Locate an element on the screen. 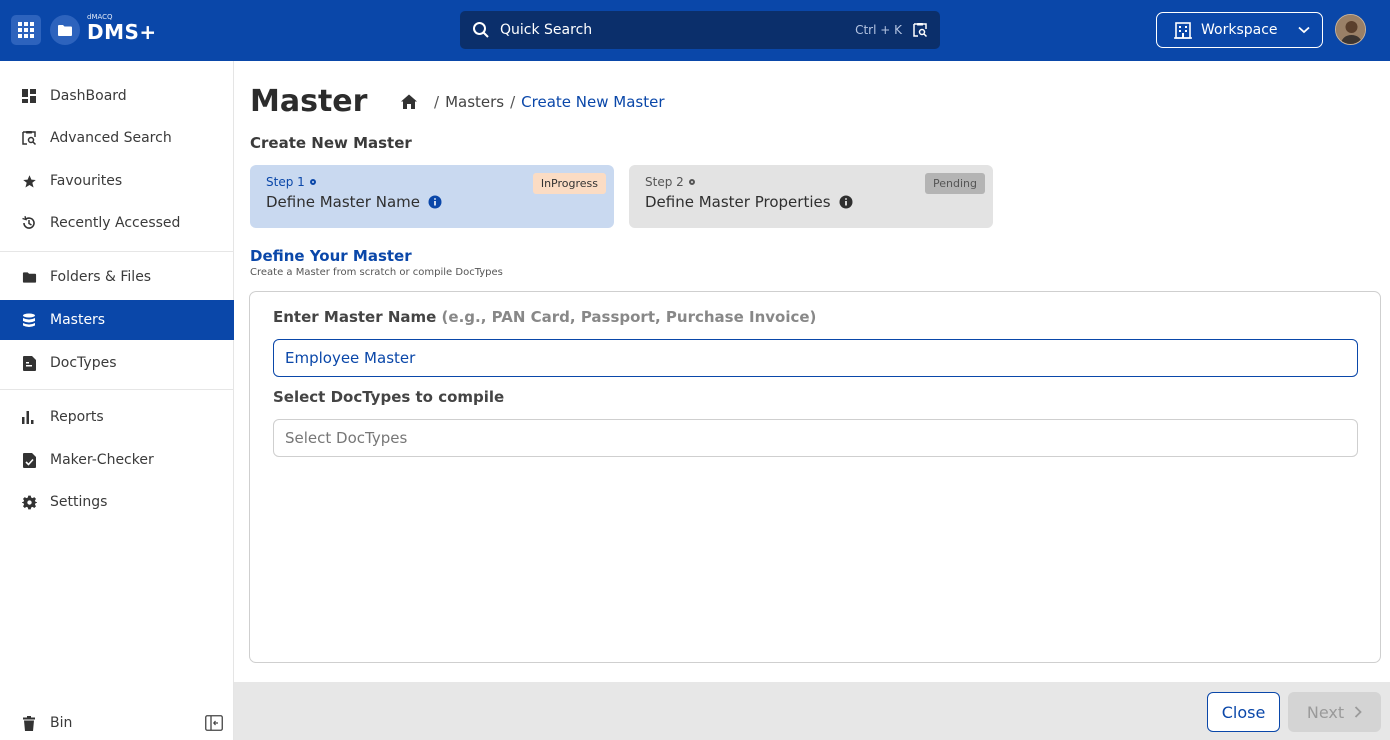  sidebar-item-maker-checker: Maker-Checker is located at coordinates (117, 460).